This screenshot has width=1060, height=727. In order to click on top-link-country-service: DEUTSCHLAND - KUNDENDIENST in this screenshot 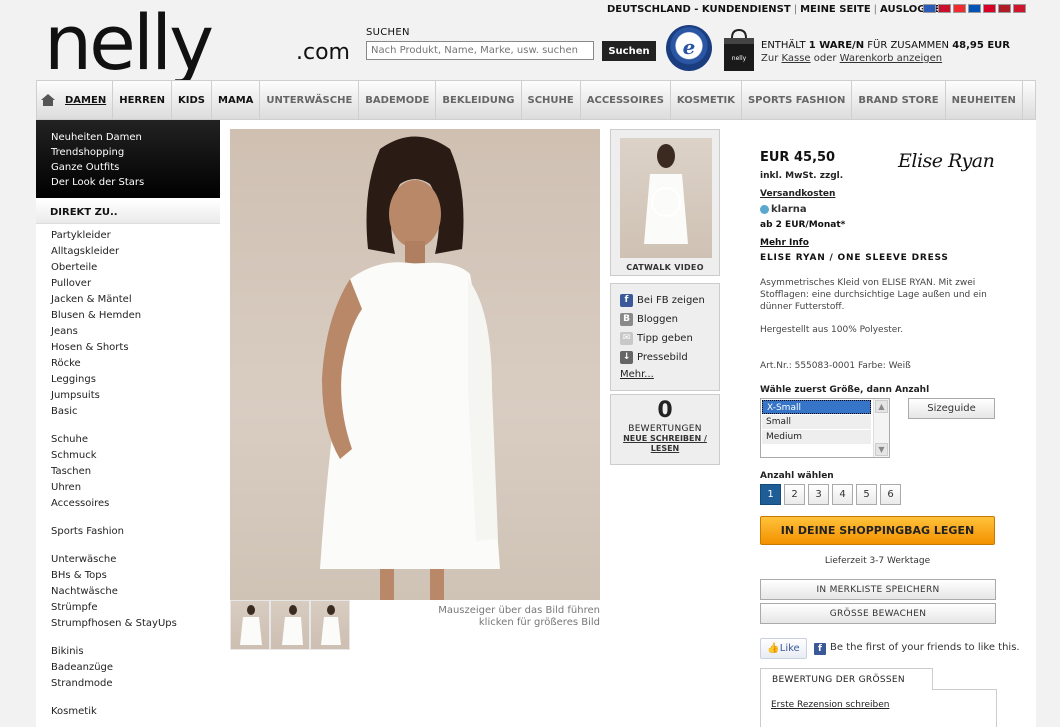, I will do `click(699, 9)`.